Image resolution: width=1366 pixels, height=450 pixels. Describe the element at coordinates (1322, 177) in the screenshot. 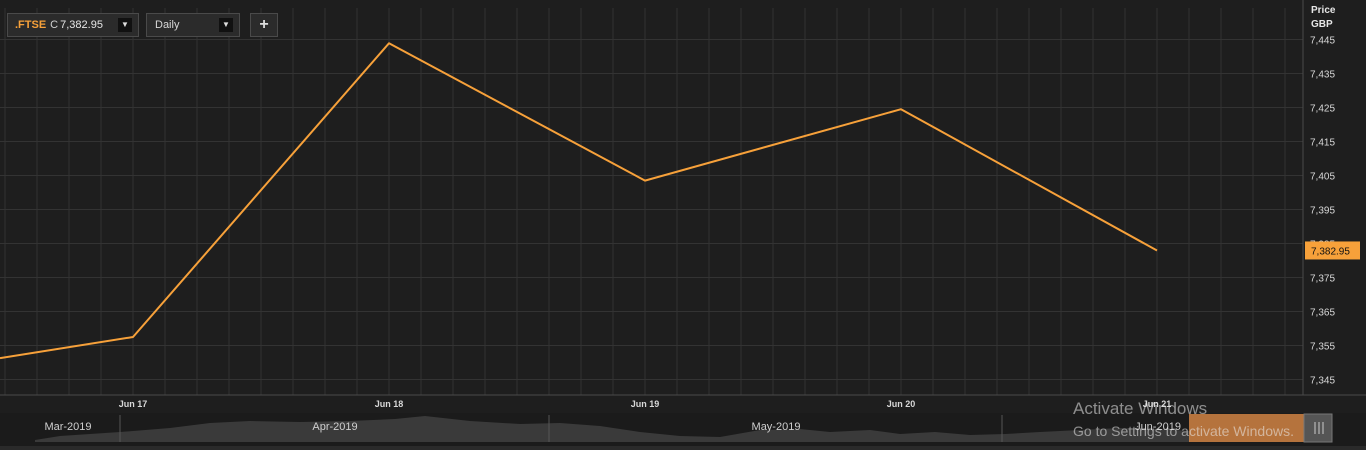

I see `y-tick-label: 7,405` at that location.